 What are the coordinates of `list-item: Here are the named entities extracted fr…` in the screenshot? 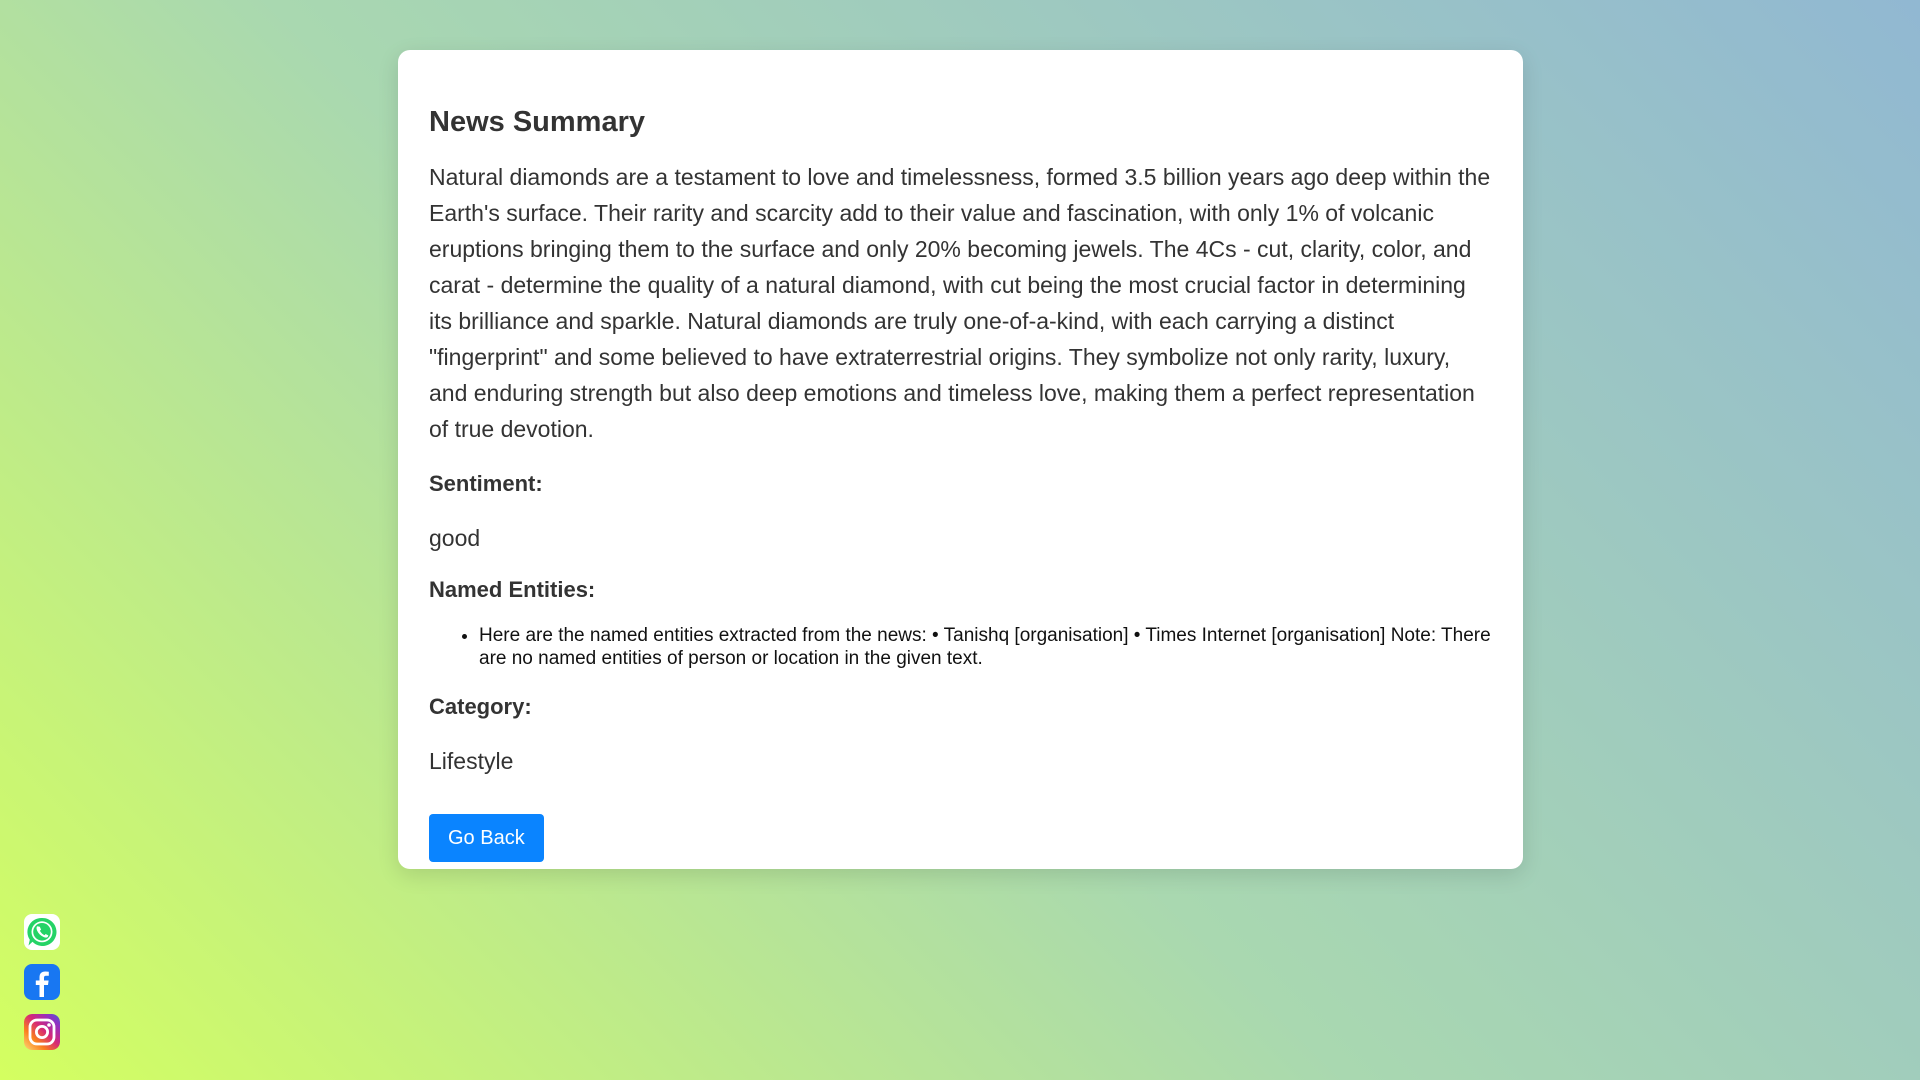 It's located at (985, 647).